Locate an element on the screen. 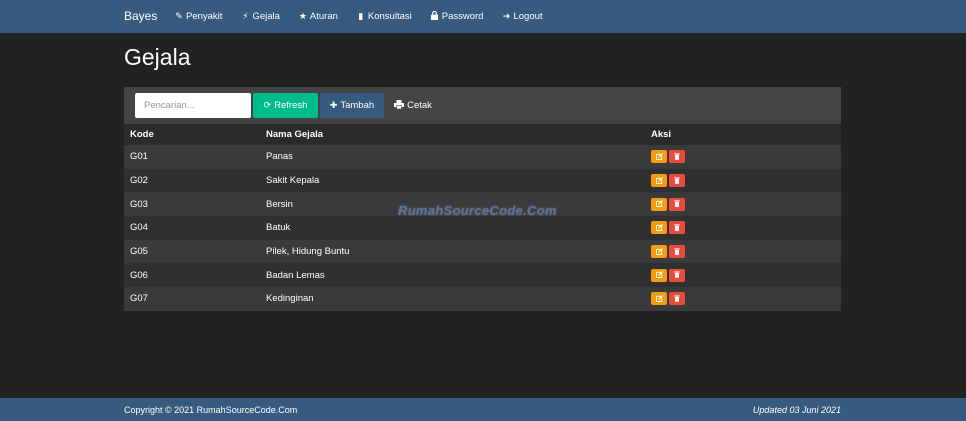 The height and width of the screenshot is (421, 966). add-label: Tambah is located at coordinates (357, 105).